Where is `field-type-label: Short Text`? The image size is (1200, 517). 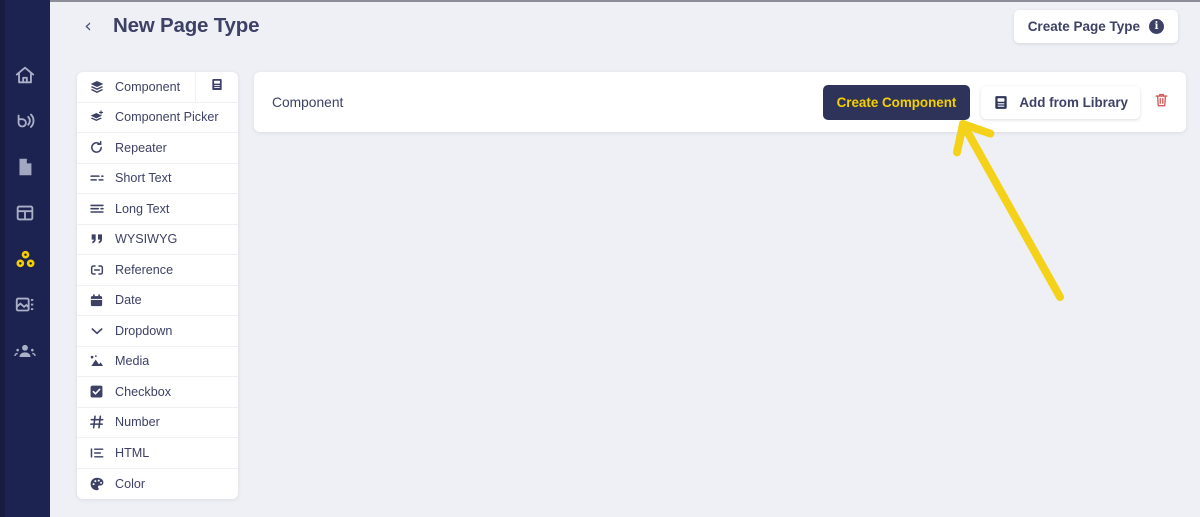
field-type-label: Short Text is located at coordinates (143, 178).